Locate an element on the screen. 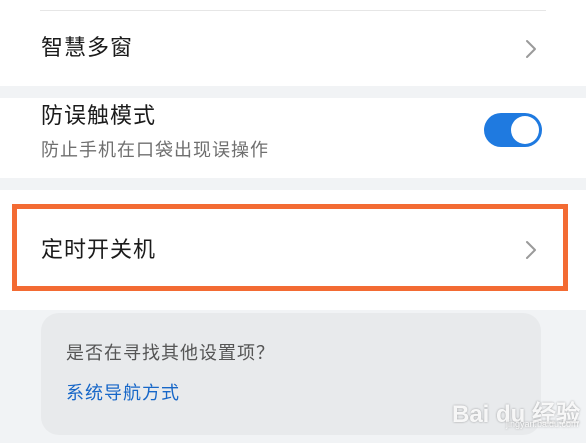 The width and height of the screenshot is (586, 443). accidental-touch-label: 防误触模式 is located at coordinates (99, 116).